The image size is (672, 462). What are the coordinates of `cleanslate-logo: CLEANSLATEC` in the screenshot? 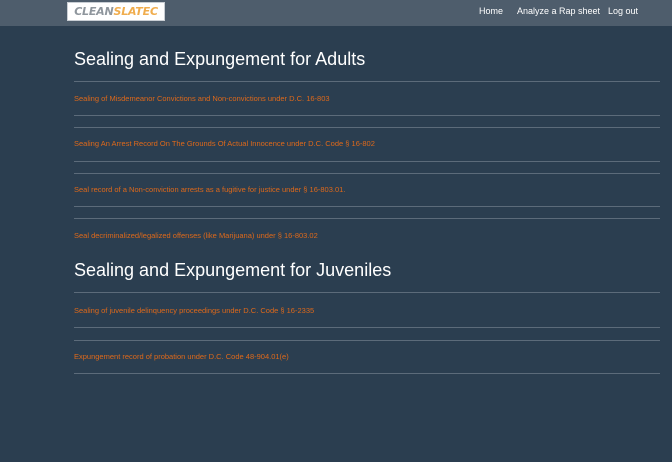 It's located at (116, 11).